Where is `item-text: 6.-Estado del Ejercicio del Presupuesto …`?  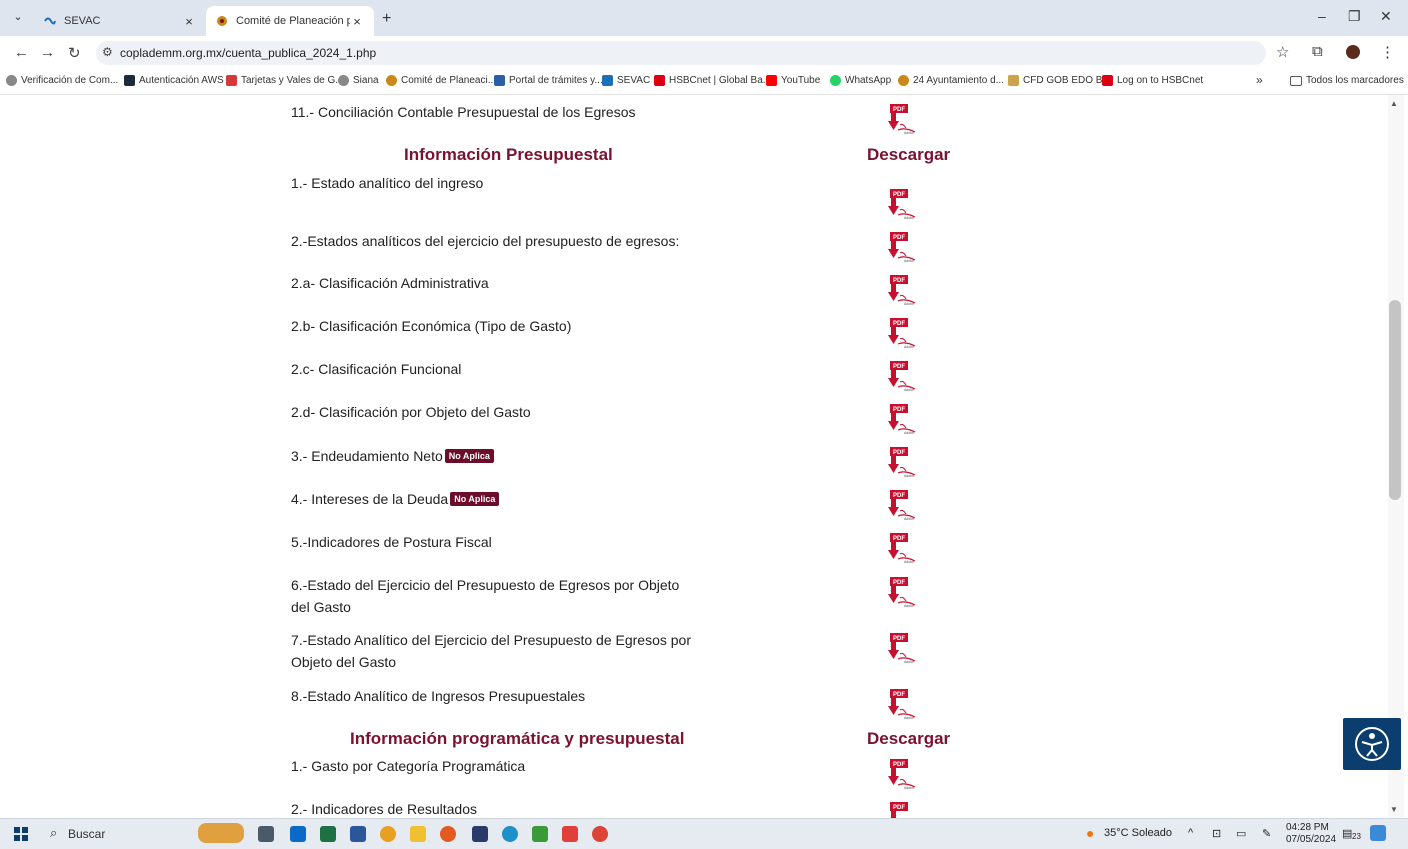
item-text: 6.-Estado del Ejercicio del Presupuesto … is located at coordinates (485, 596).